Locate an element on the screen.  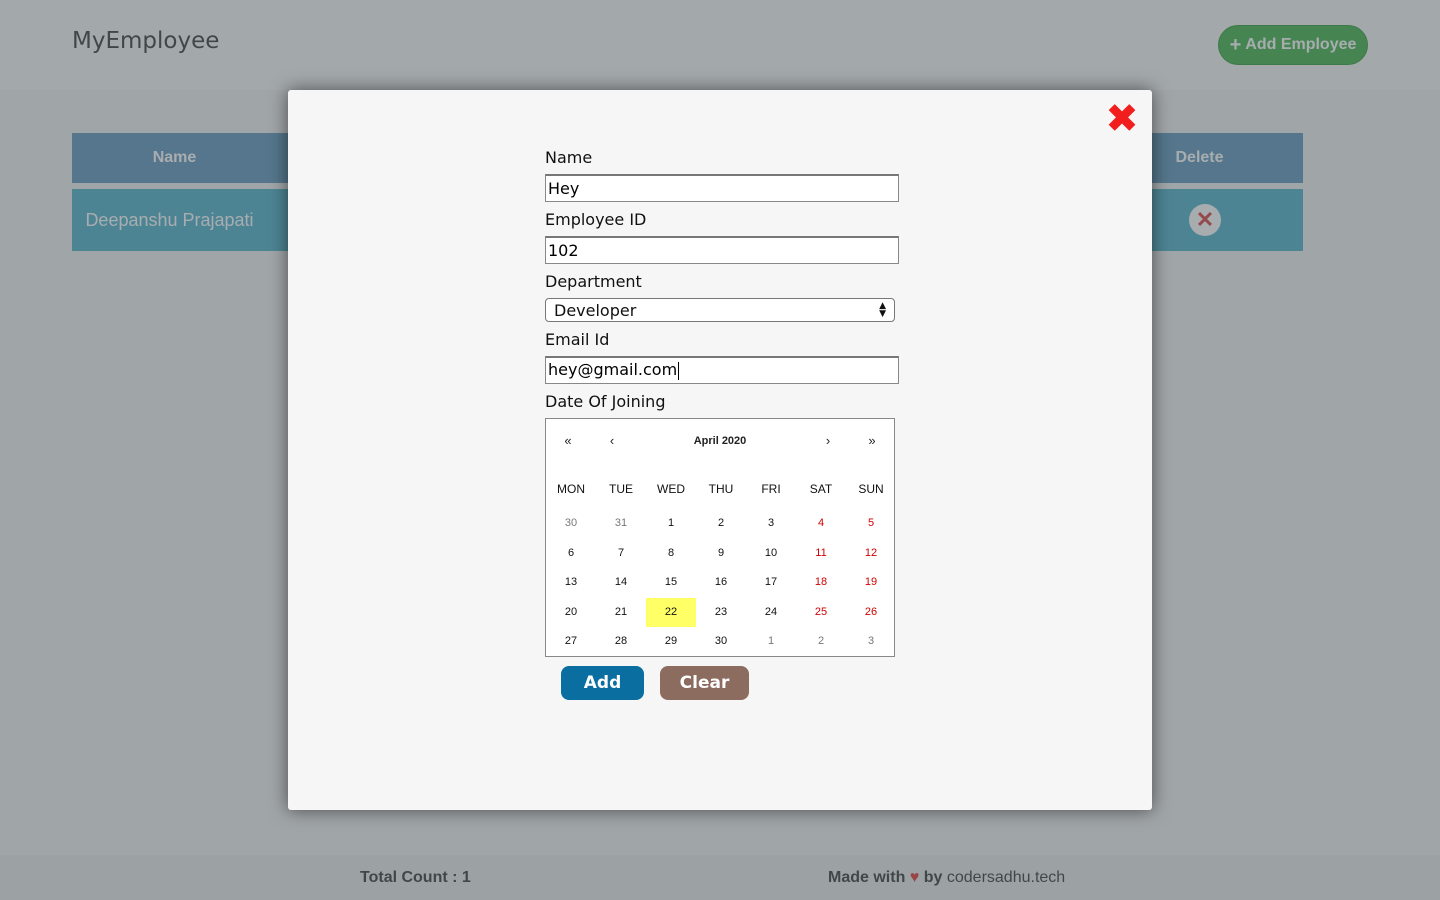
calendar-day: 14 is located at coordinates (621, 583).